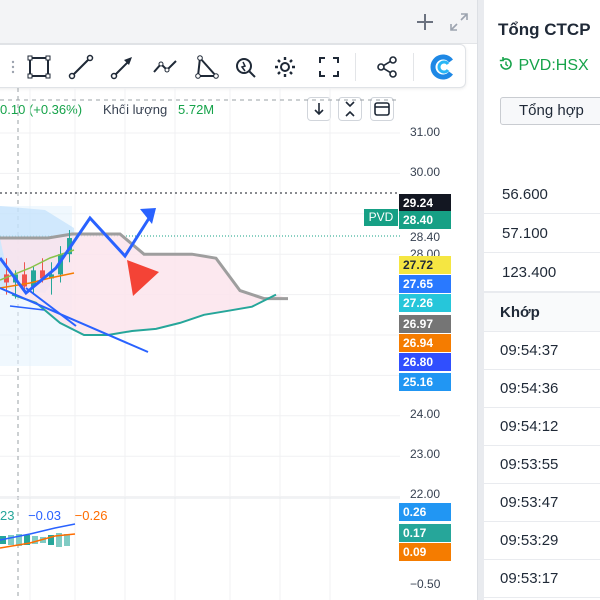 The width and height of the screenshot is (600, 600). I want to click on oscillator-legend: 23 −0.03 −0.26, so click(54, 515).